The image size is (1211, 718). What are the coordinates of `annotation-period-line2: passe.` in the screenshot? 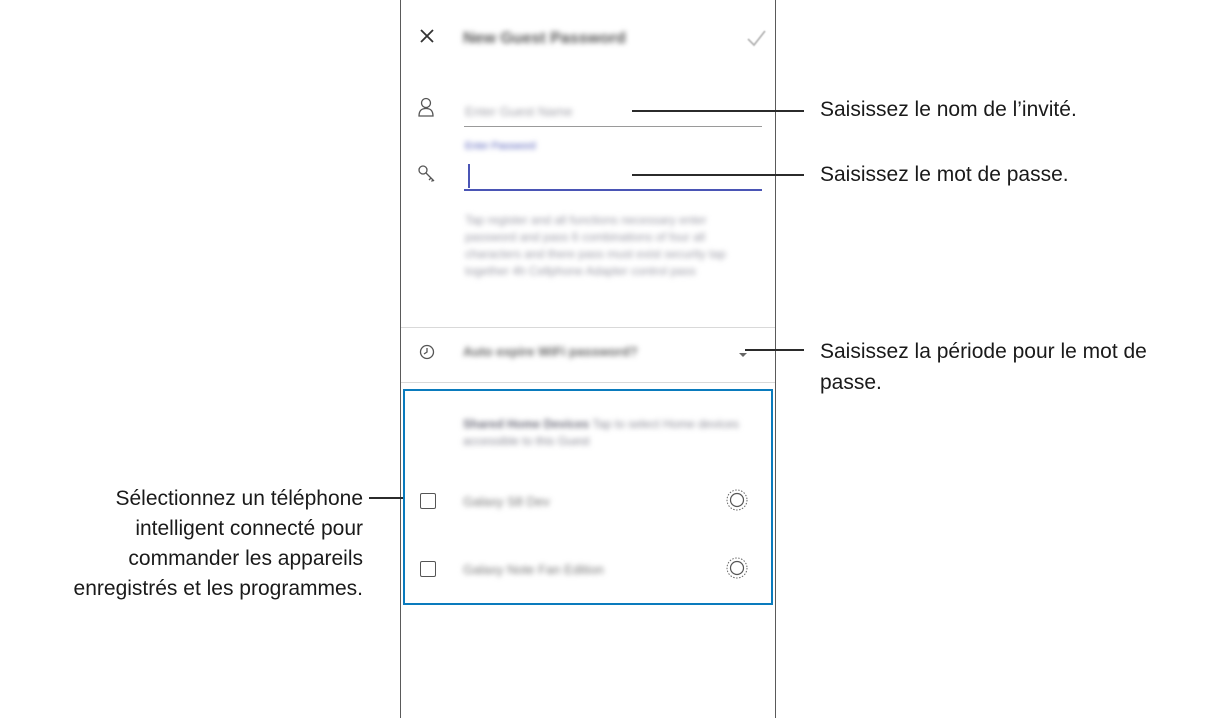 It's located at (851, 382).